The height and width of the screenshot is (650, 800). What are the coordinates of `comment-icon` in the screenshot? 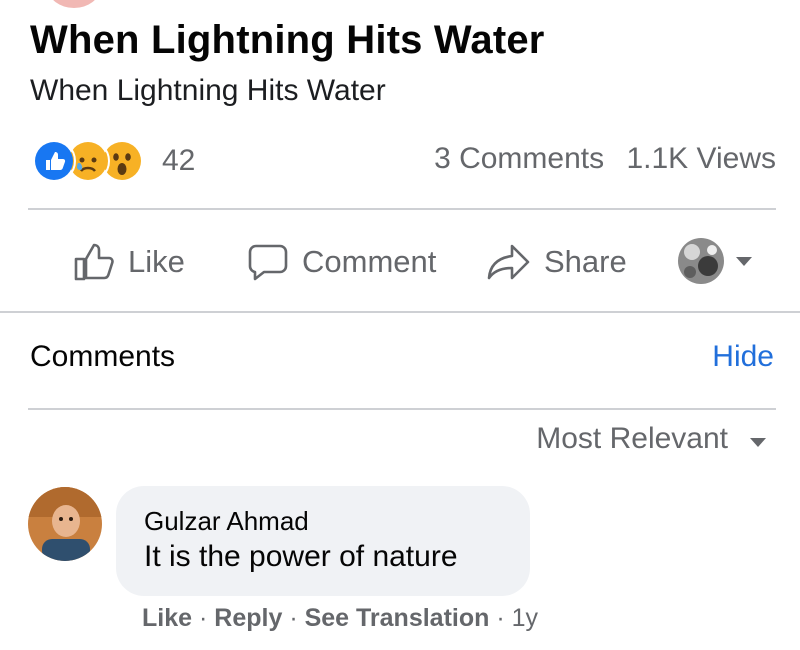 It's located at (268, 262).